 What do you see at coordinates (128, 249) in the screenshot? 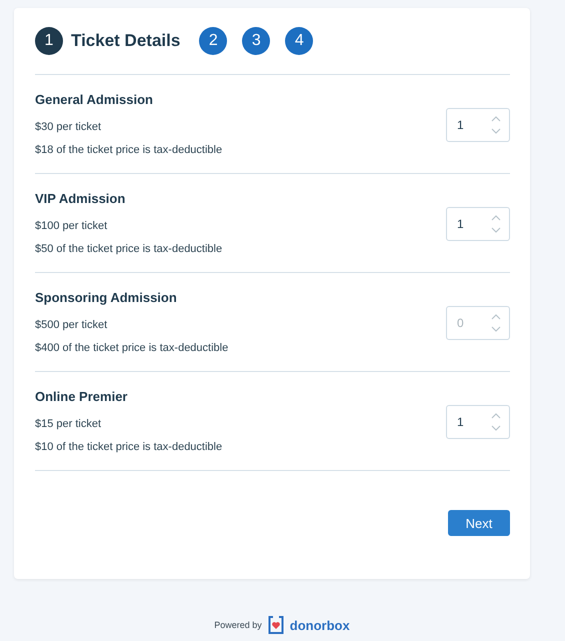
I see `tax-deductible-note: $50 of the ticket price is tax-deductible` at bounding box center [128, 249].